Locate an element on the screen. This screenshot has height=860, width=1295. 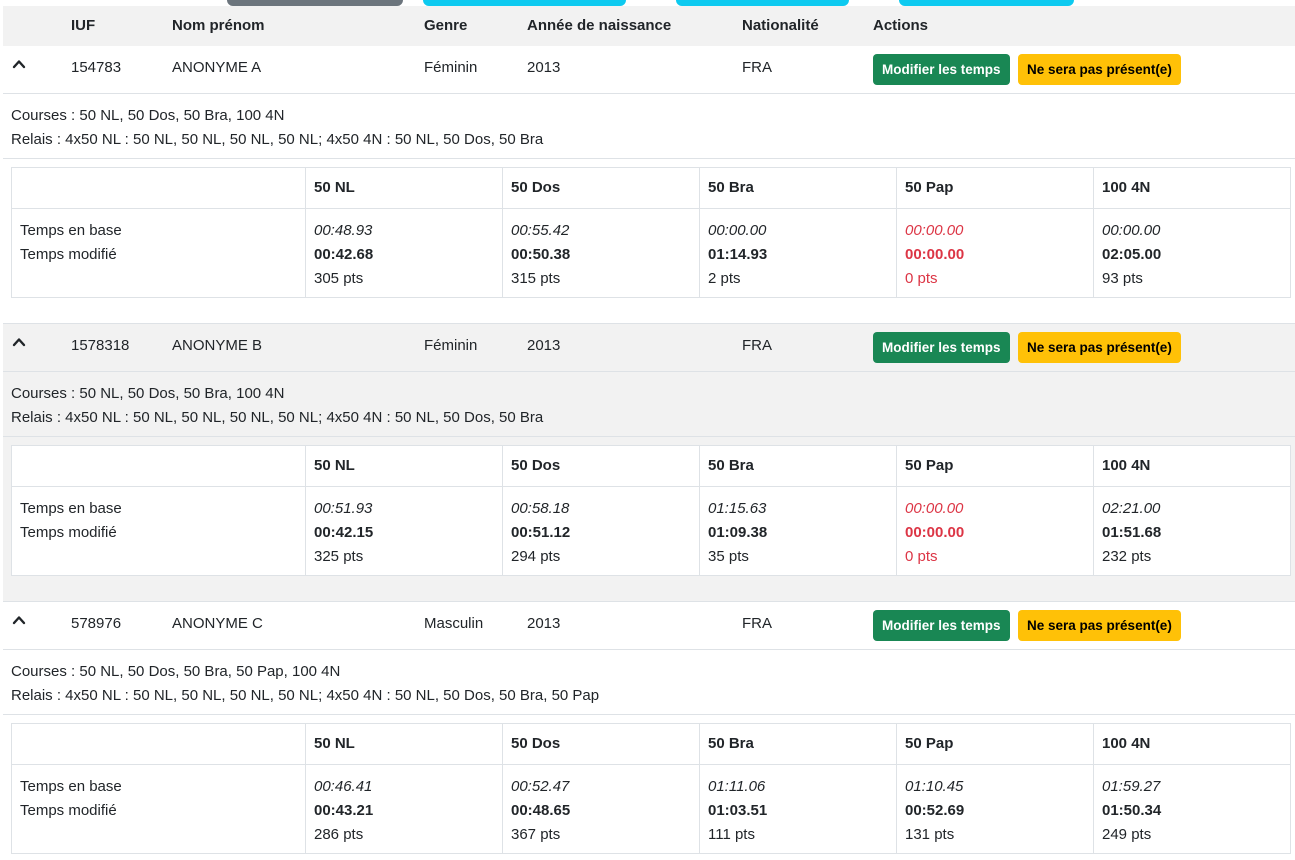
event-times: 00:52.47 00:48.65 367 pts is located at coordinates (601, 809).